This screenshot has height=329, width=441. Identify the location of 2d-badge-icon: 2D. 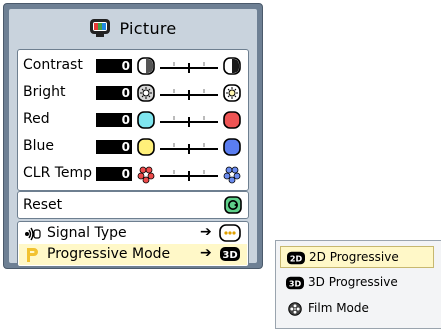
(296, 258).